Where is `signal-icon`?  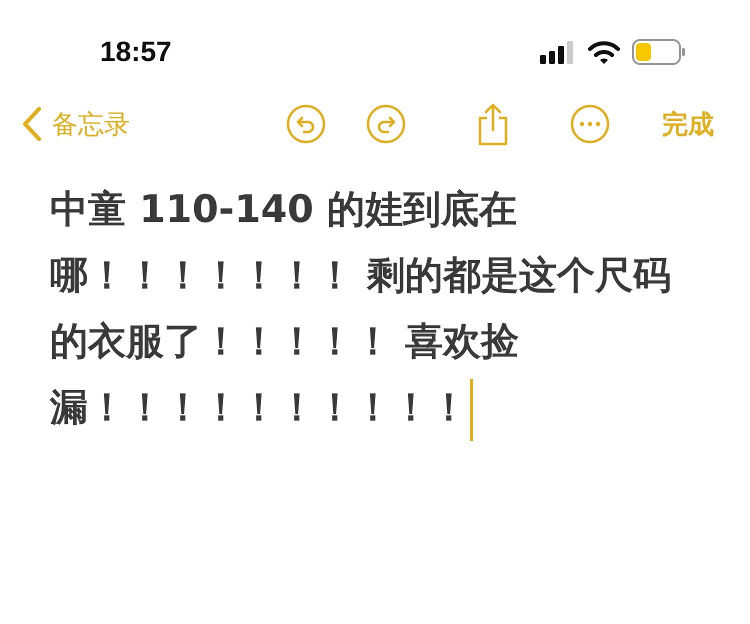 signal-icon is located at coordinates (558, 52).